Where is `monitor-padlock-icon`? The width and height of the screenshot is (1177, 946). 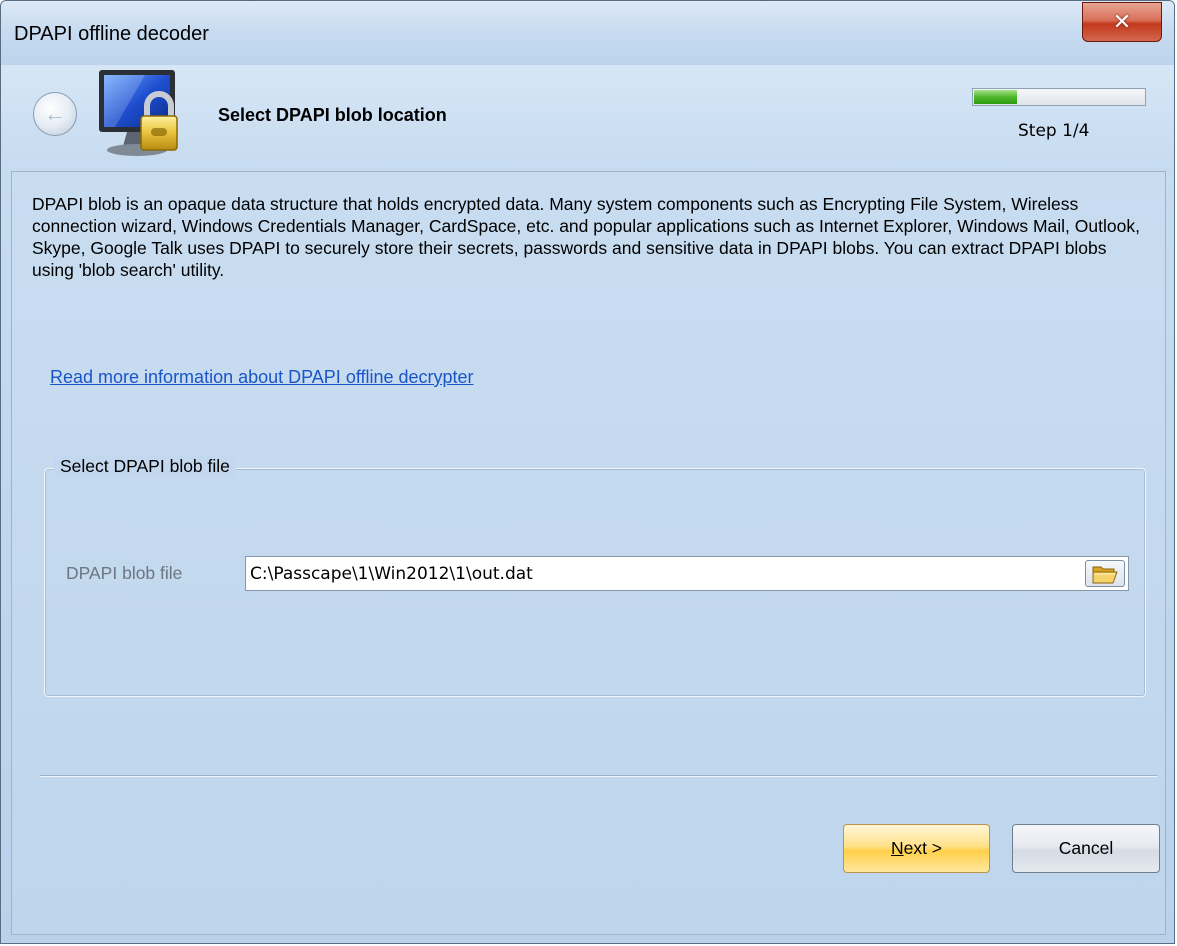 monitor-padlock-icon is located at coordinates (138, 113).